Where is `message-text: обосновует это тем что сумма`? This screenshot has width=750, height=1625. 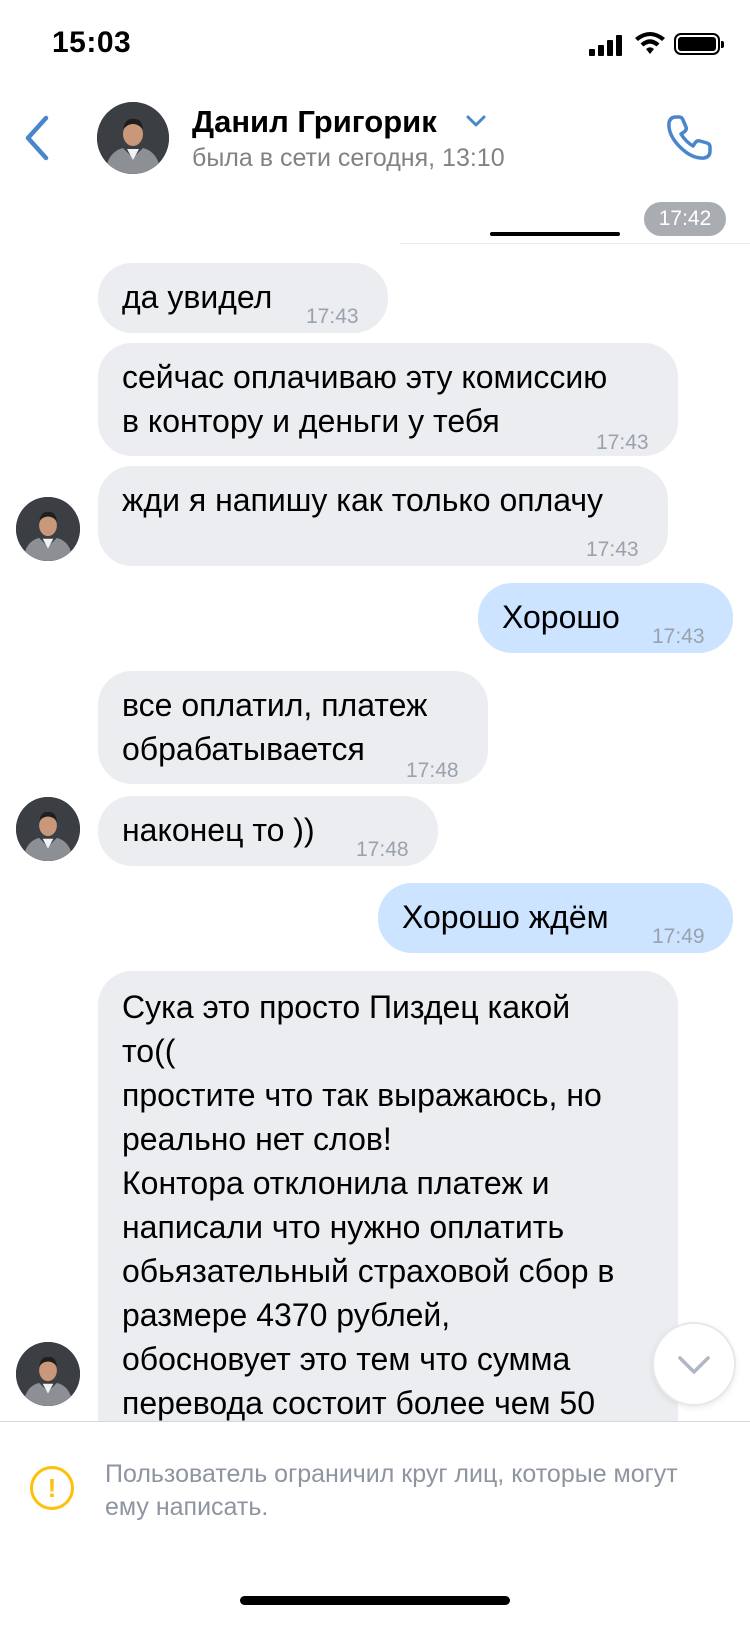 message-text: обосновует это тем что сумма is located at coordinates (346, 1359).